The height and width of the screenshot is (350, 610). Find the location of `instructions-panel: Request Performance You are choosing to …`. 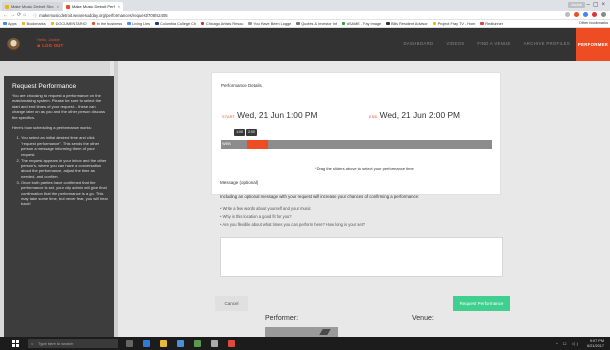

instructions-panel: Request Performance You are choosing to … is located at coordinates (59, 206).